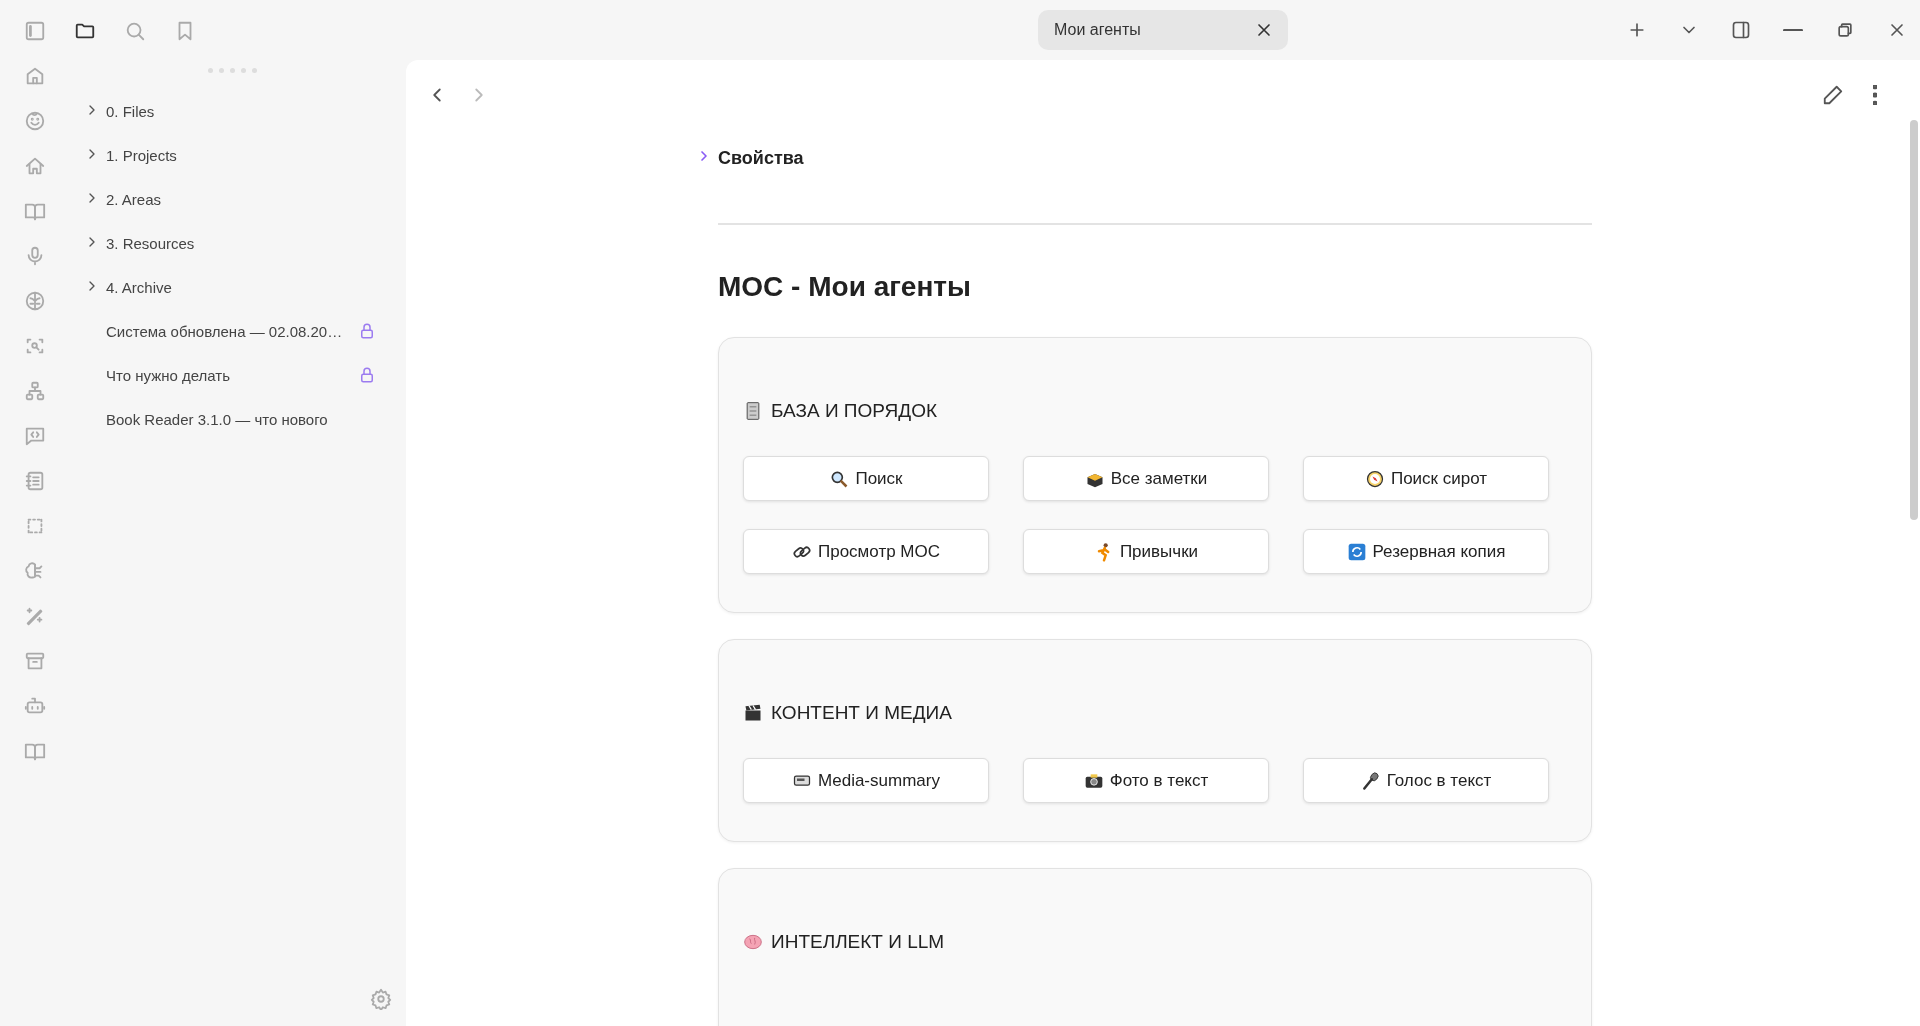 Image resolution: width=1920 pixels, height=1026 pixels. Describe the element at coordinates (1144, 158) in the screenshot. I see `properties-toggle: Свойства` at that location.